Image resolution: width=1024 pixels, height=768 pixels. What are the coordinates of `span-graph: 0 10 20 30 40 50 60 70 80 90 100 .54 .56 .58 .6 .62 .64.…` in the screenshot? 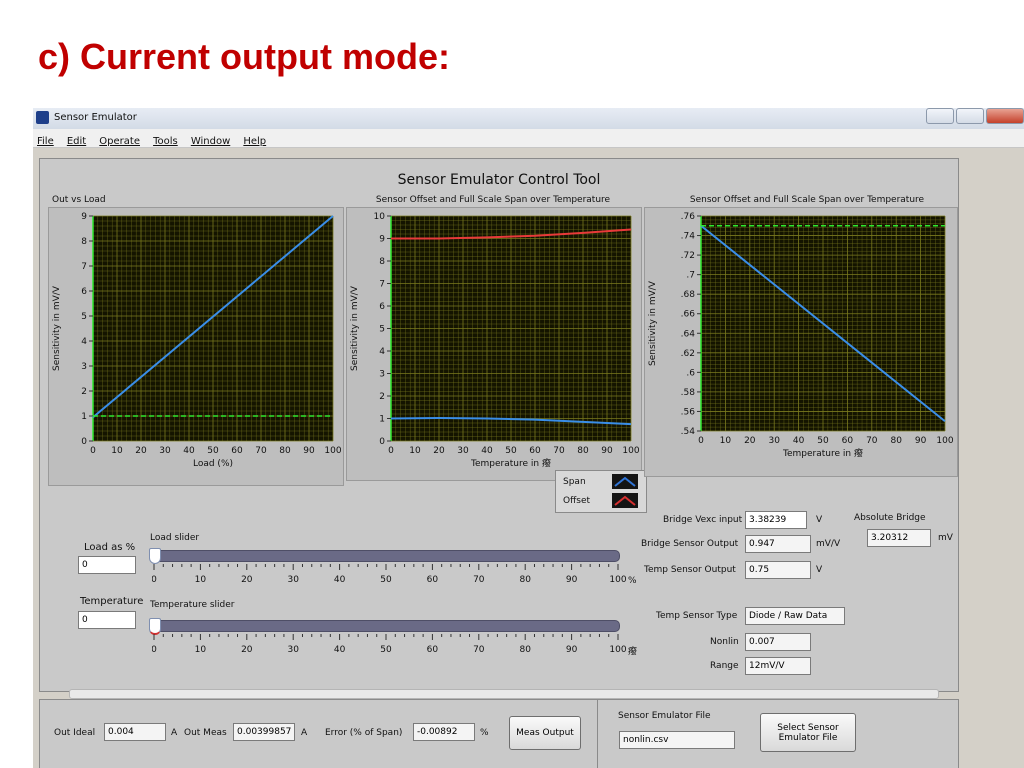 It's located at (801, 342).